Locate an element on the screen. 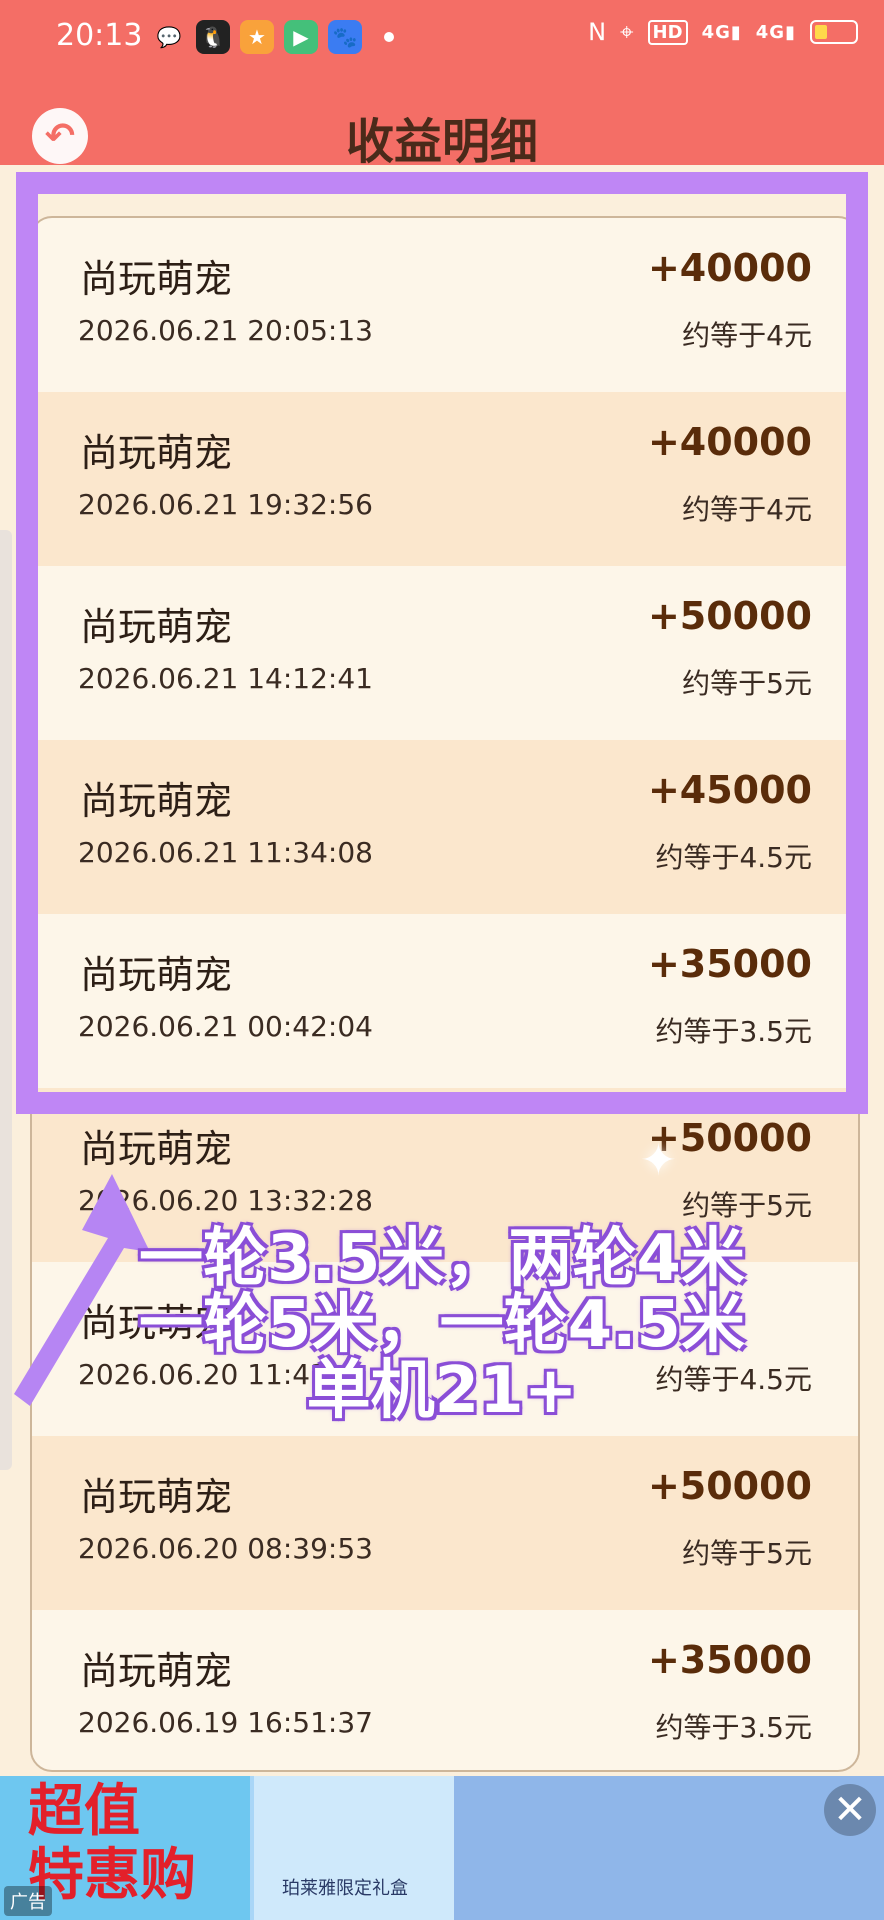 The width and height of the screenshot is (884, 1920). notification-icons: 💬 🐧 ★ ▶ 🐾 is located at coordinates (257, 37).